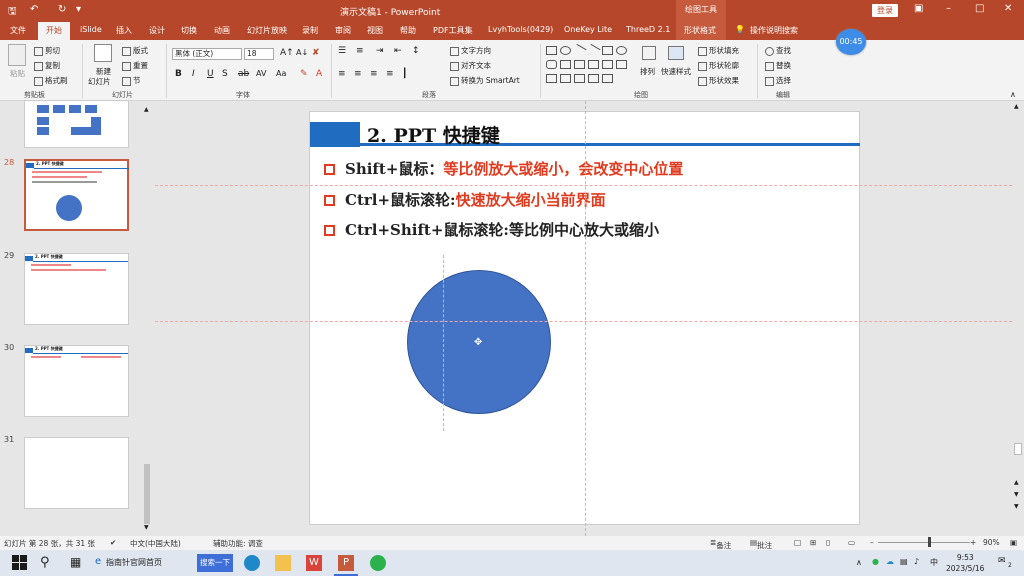 The width and height of the screenshot is (1024, 576). Describe the element at coordinates (551, 50) in the screenshot. I see `shape-rectangle-icon` at that location.